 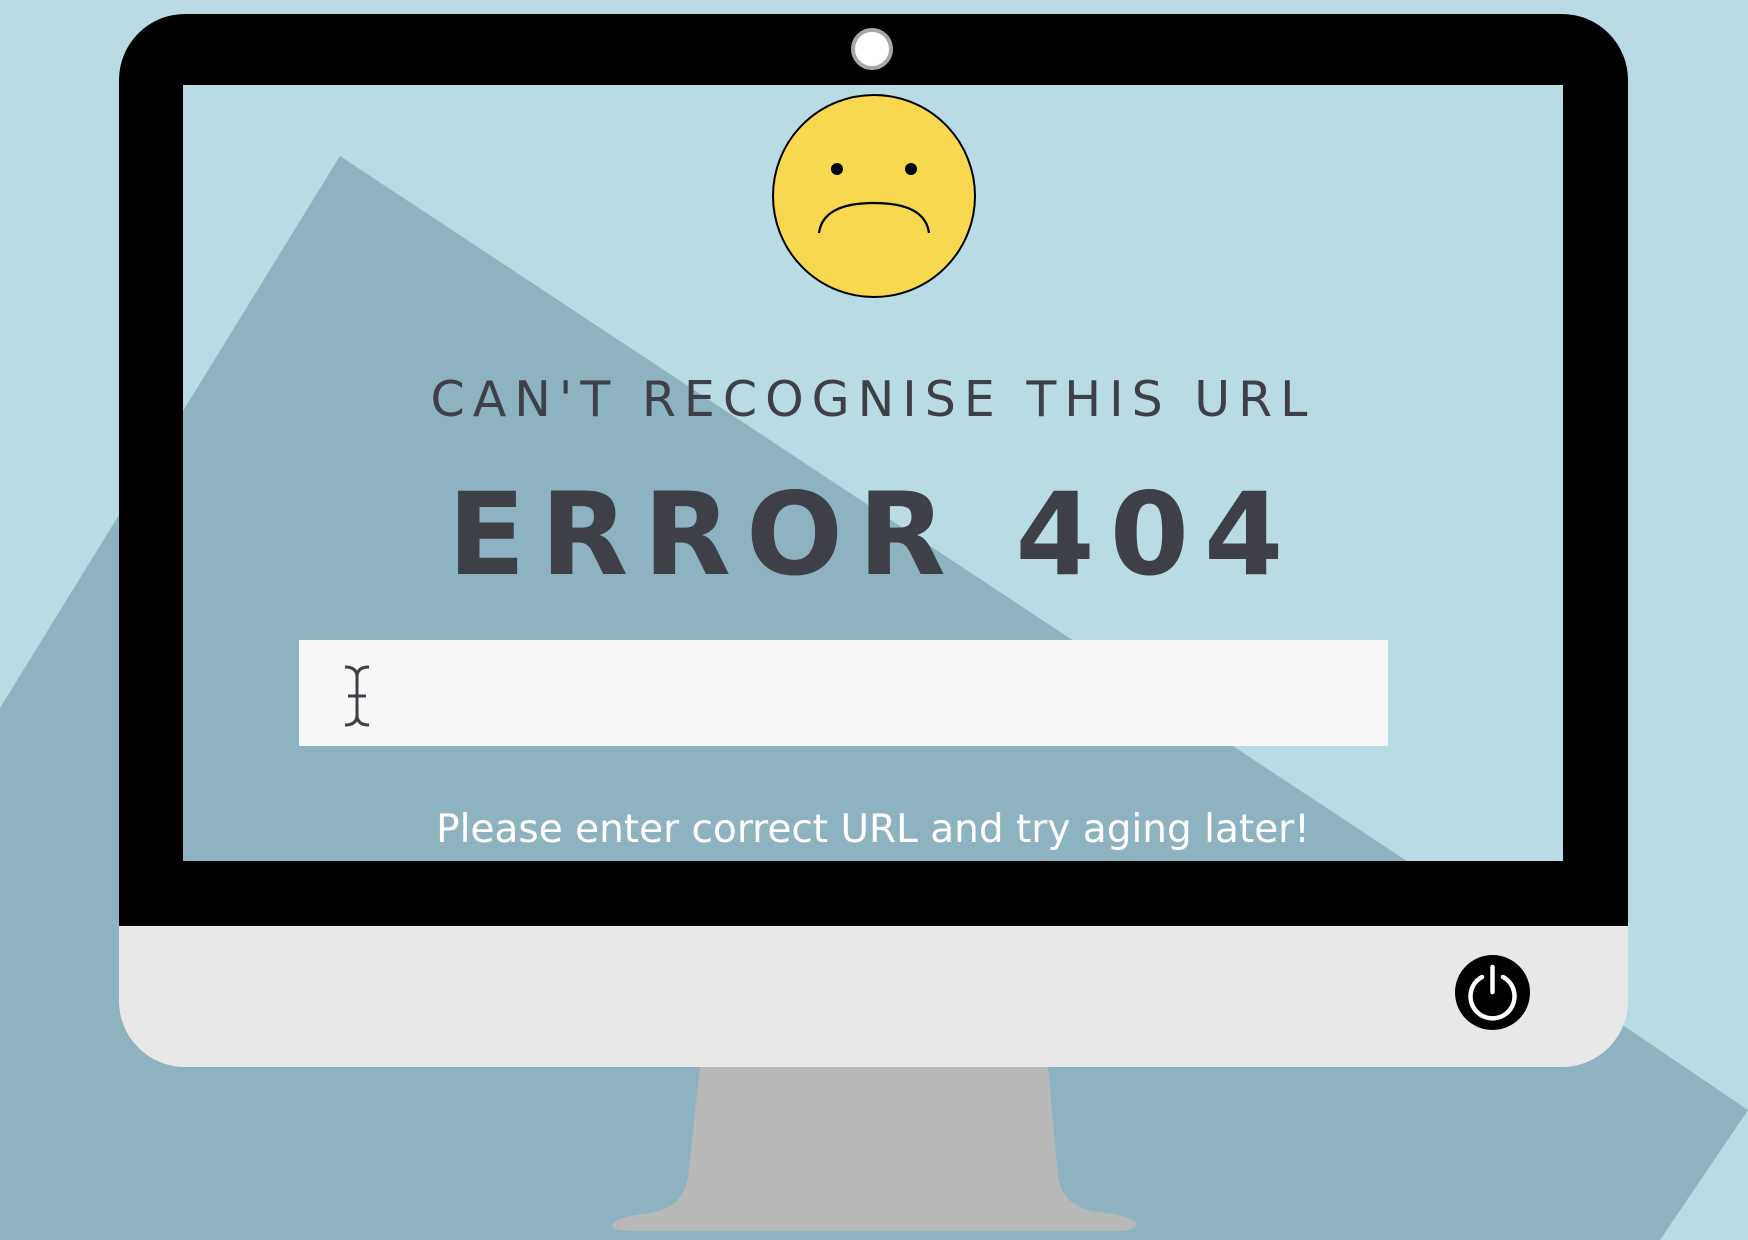 I want to click on url-input, so click(x=843, y=693).